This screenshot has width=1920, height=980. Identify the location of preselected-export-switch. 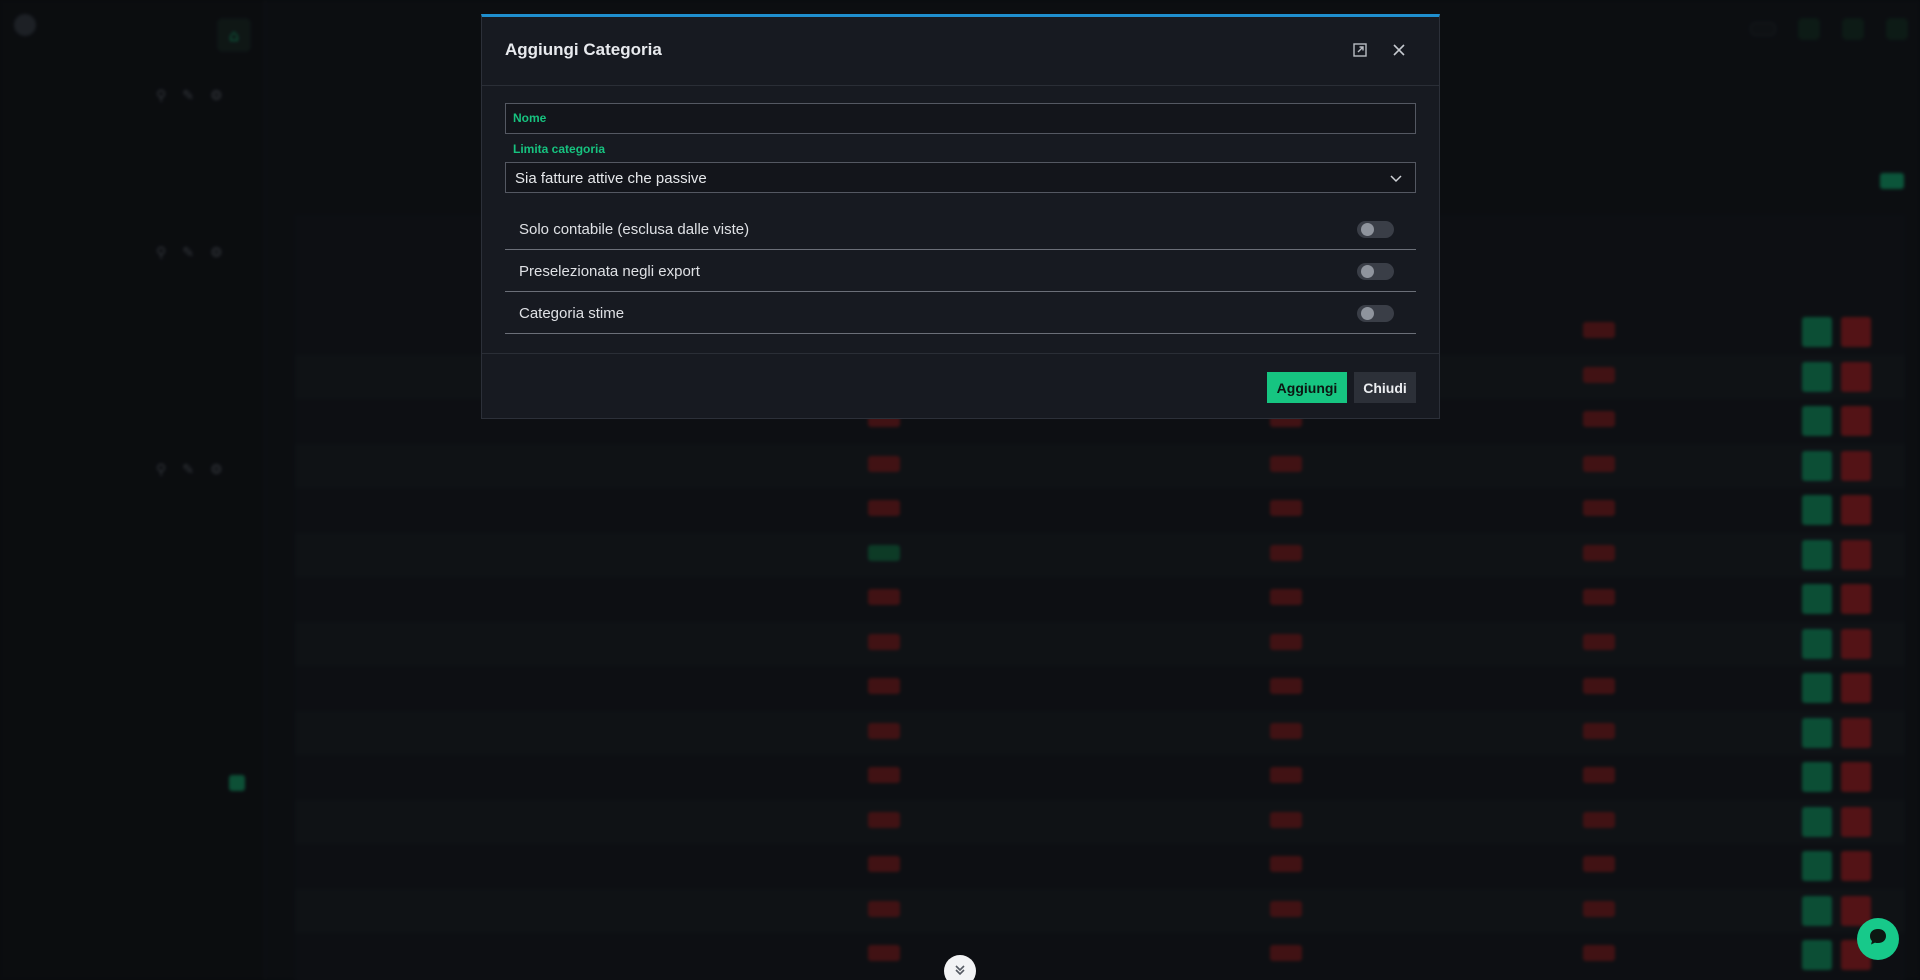
(1375, 271).